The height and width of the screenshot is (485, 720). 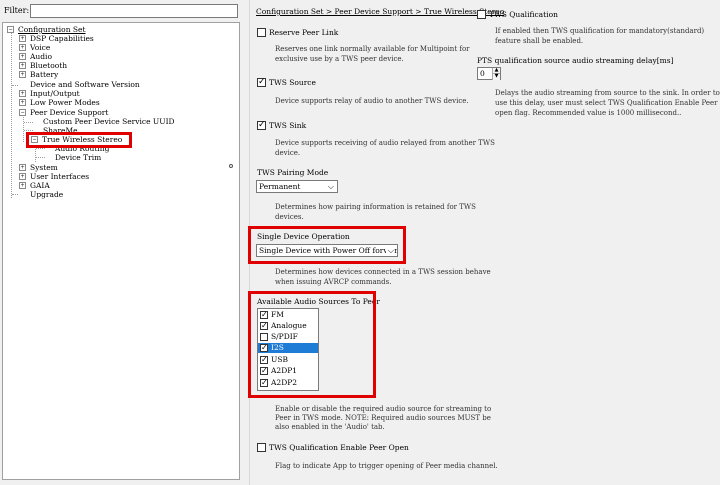 What do you see at coordinates (79, 140) in the screenshot?
I see `highlight-tws-tree-item` at bounding box center [79, 140].